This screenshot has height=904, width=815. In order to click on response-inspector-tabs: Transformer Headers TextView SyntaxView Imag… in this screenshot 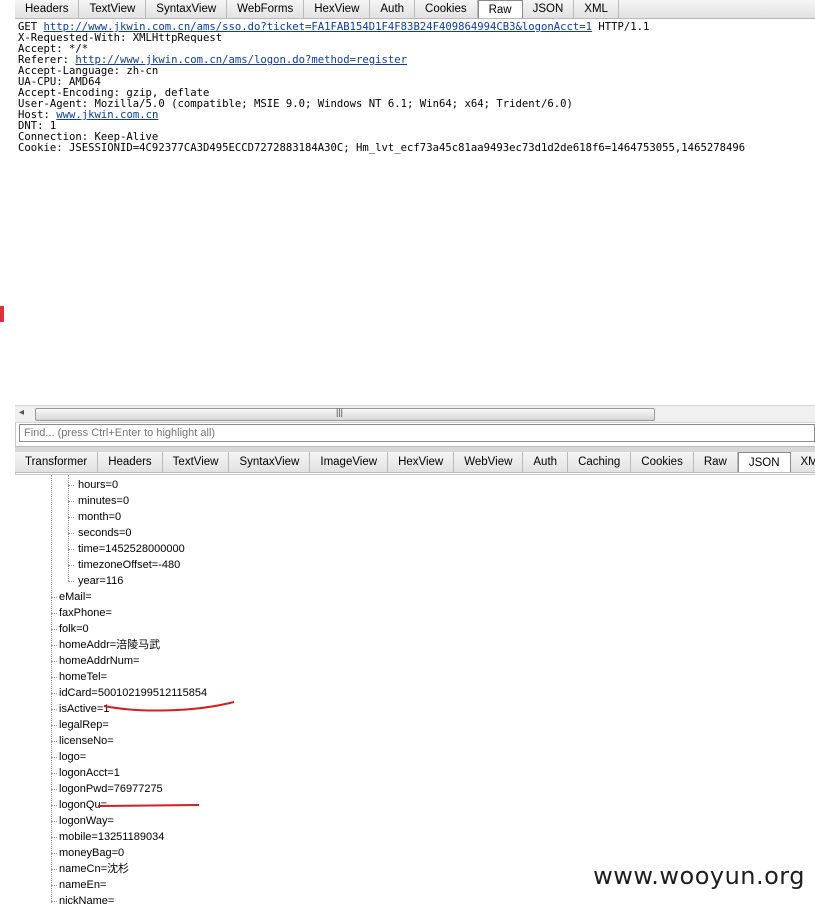, I will do `click(415, 462)`.